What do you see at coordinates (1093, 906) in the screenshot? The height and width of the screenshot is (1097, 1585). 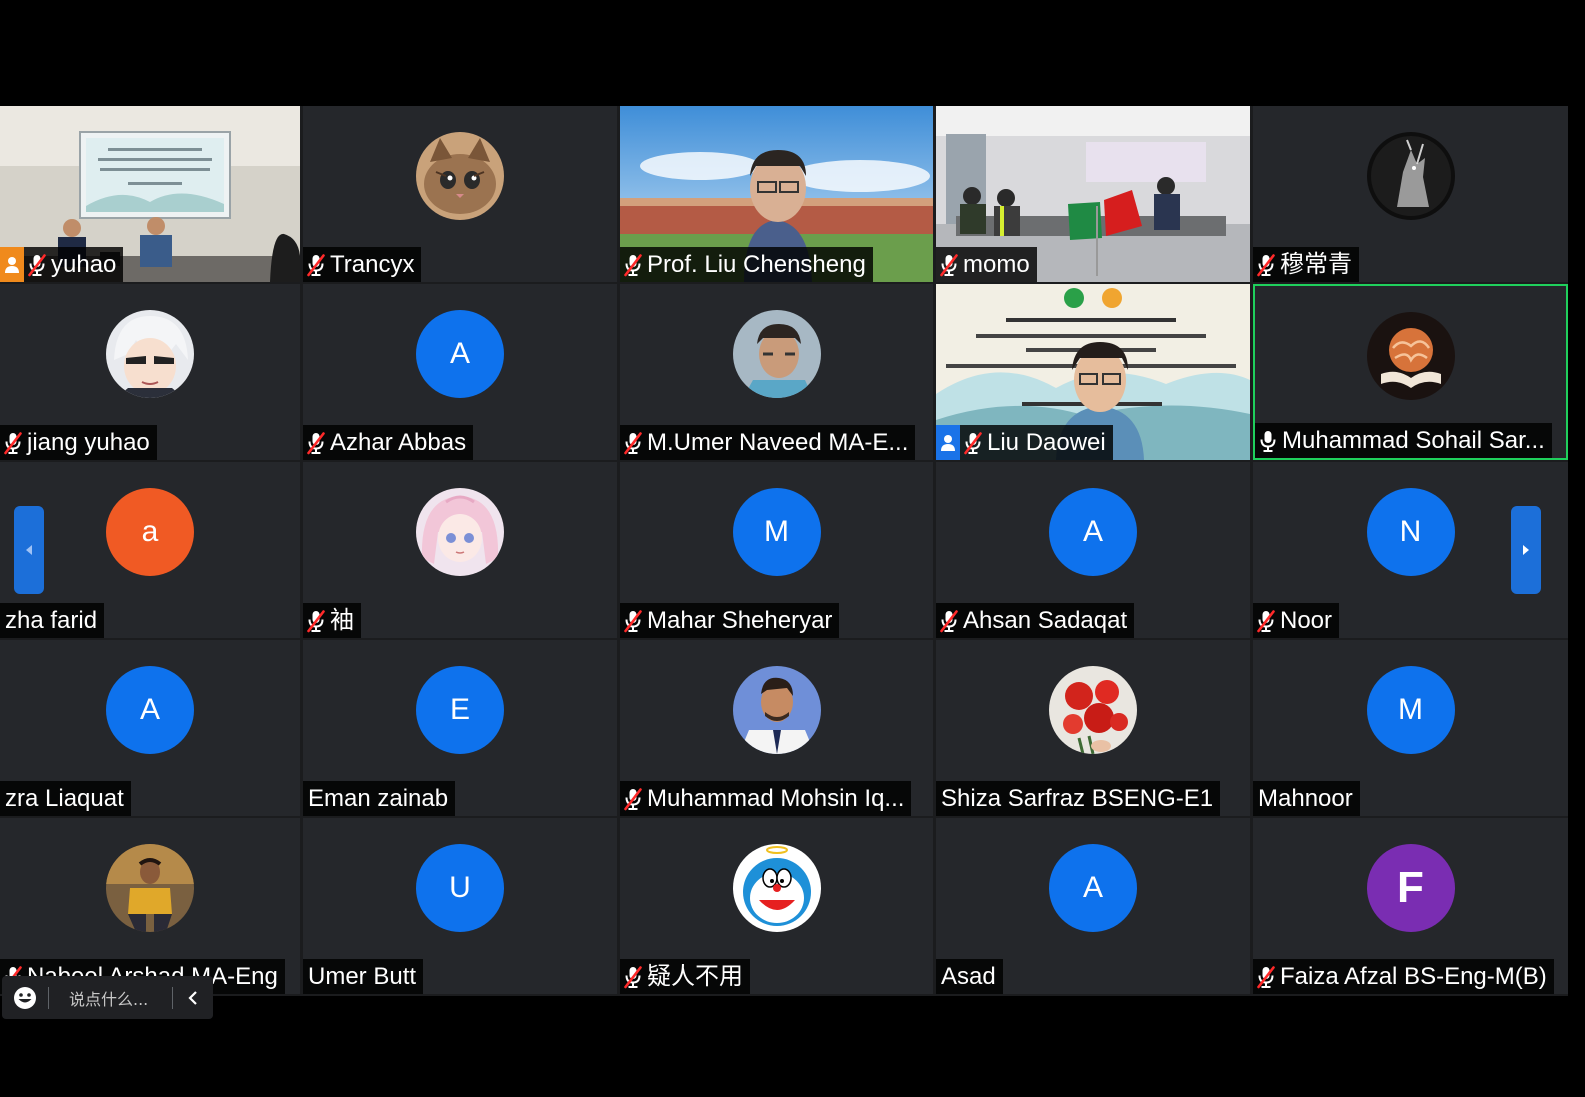 I see `participant-tile-asad: A Asad` at bounding box center [1093, 906].